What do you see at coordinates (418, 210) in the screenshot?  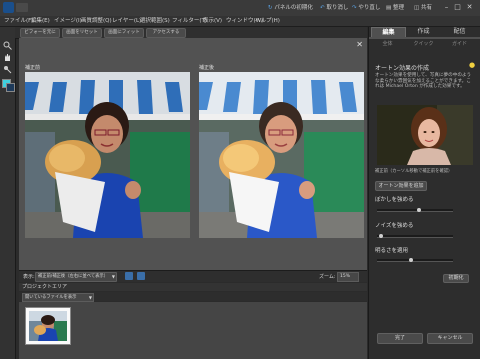 I see `blur-slider-knob` at bounding box center [418, 210].